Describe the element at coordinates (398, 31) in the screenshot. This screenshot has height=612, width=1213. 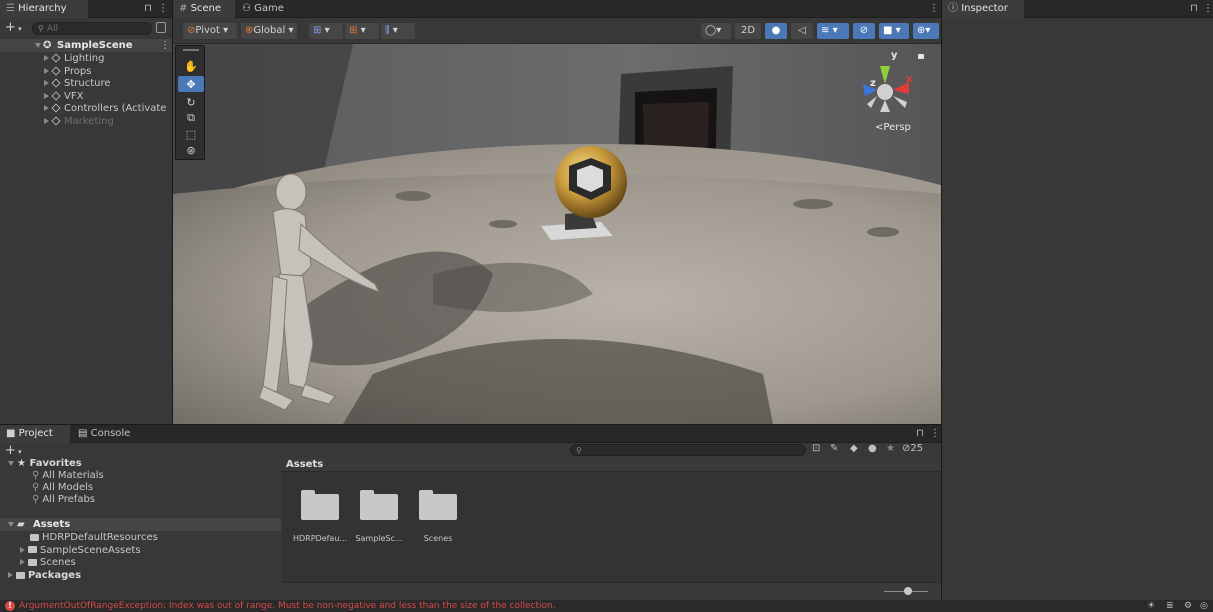
I see `increment-snap-dropdown: ⫼ ▾` at that location.